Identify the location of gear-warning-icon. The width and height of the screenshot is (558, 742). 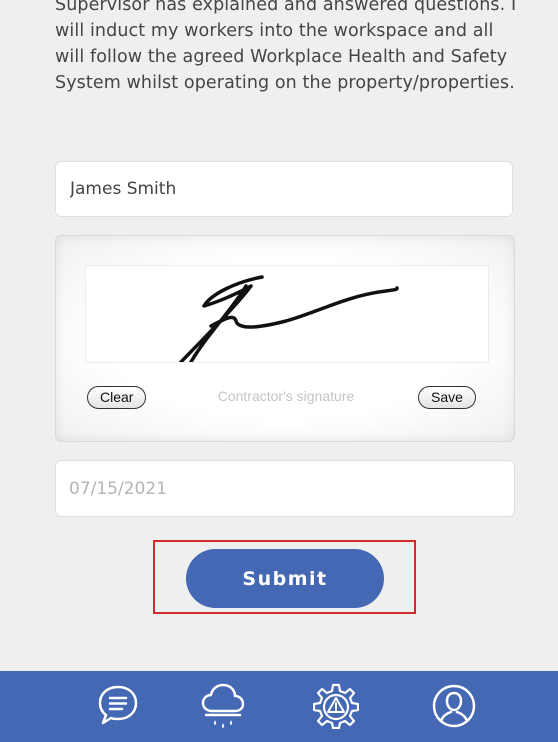
(336, 706).